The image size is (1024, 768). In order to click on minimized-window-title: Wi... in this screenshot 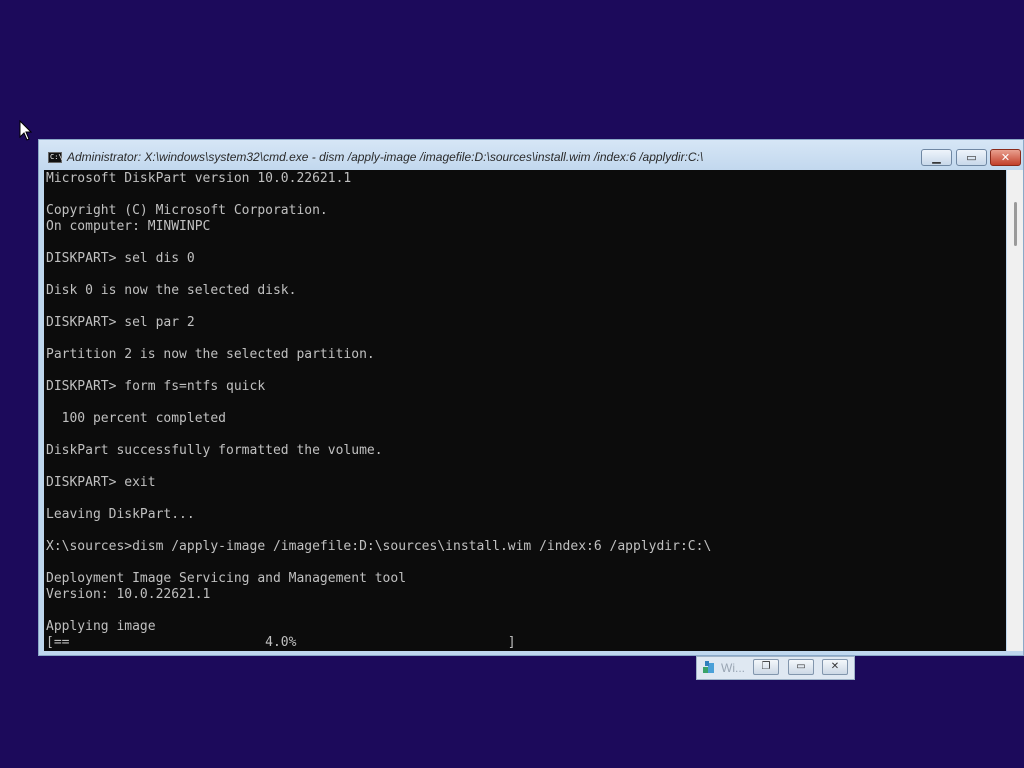, I will do `click(733, 668)`.